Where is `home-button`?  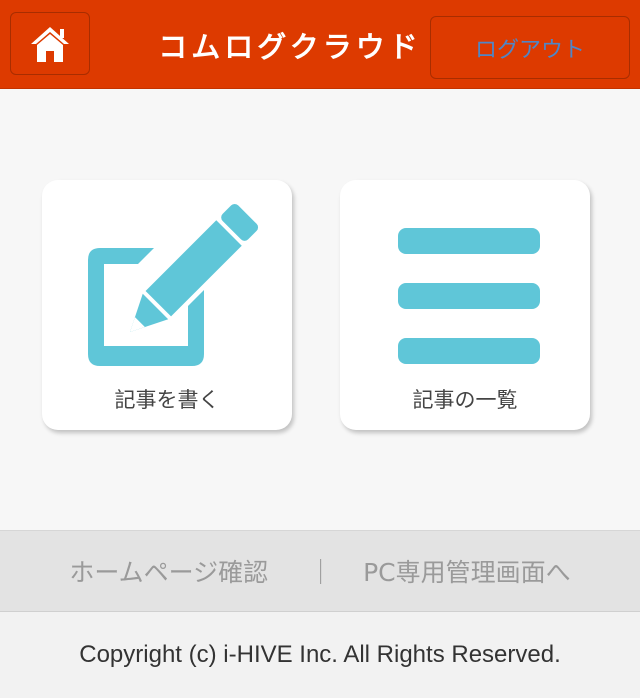
home-button is located at coordinates (50, 43).